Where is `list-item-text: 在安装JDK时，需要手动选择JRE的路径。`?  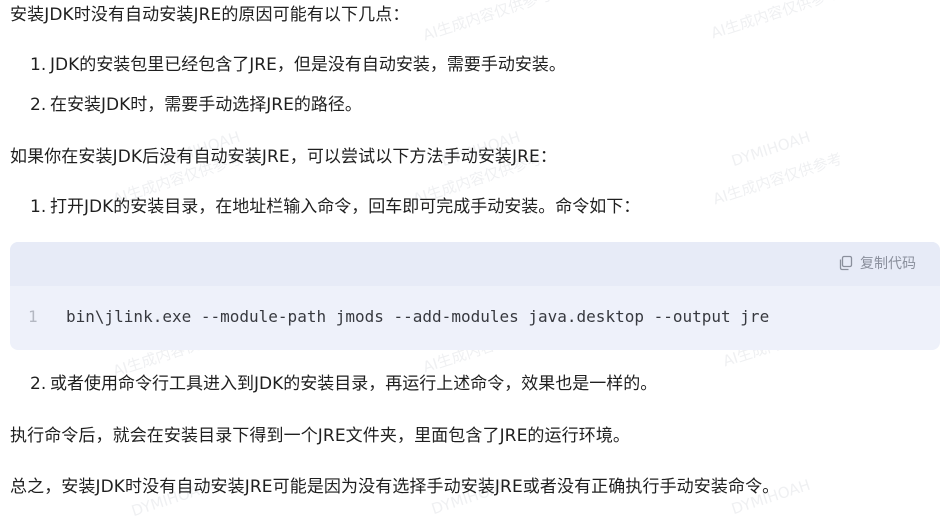 list-item-text: 在安装JDK时，需要手动选择JRE的路径。 is located at coordinates (206, 105).